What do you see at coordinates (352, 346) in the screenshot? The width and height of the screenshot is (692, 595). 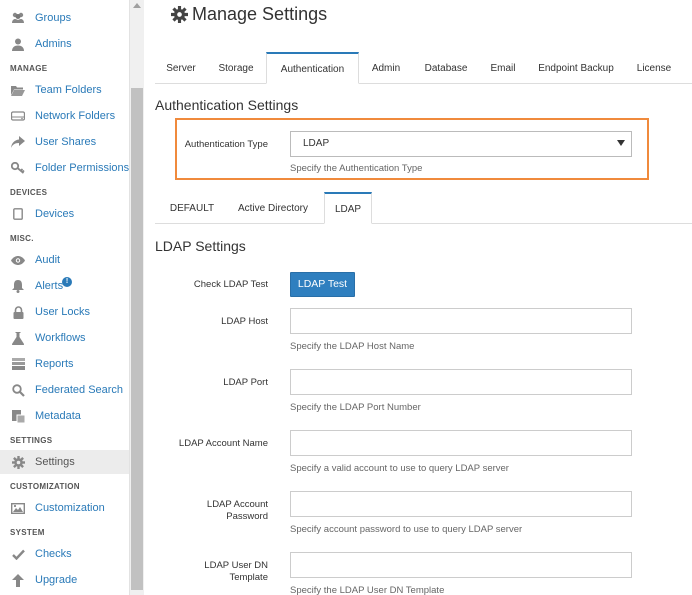 I see `ldap-host-help: Specify the LDAP Host Name` at bounding box center [352, 346].